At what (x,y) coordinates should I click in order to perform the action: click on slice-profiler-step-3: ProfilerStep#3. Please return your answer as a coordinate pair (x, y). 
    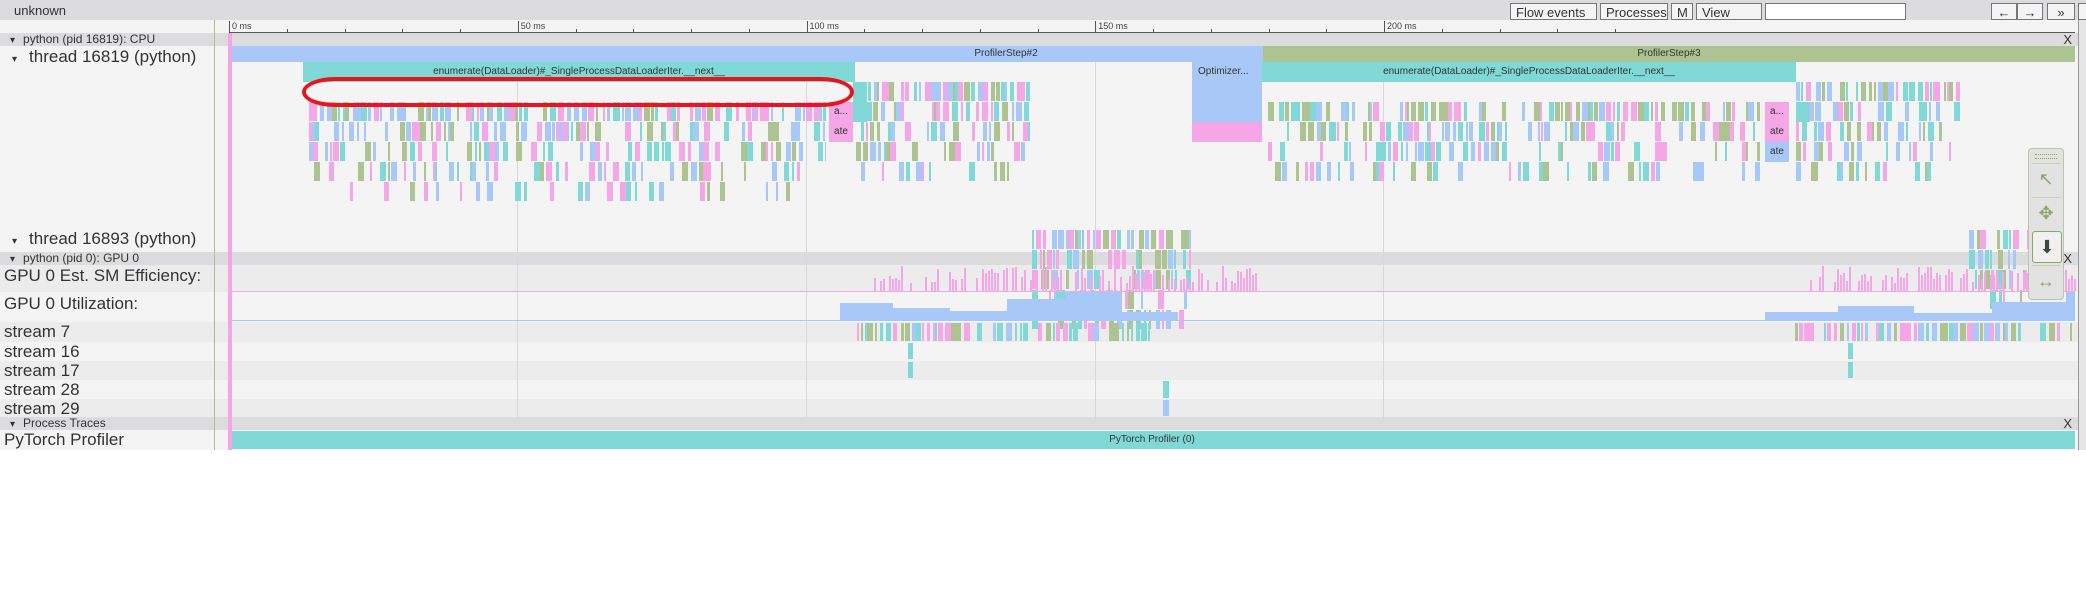
    Looking at the image, I should click on (1669, 54).